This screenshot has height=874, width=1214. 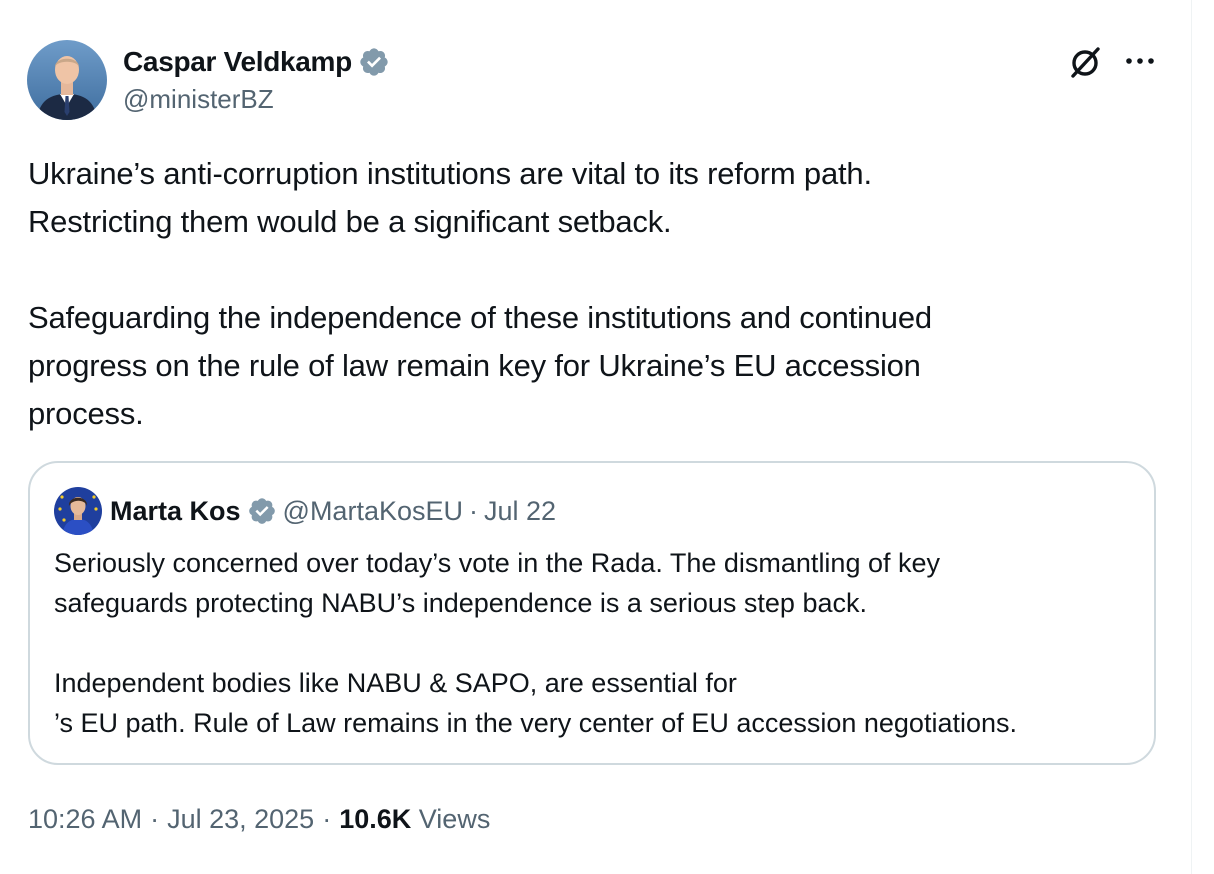 What do you see at coordinates (454, 819) in the screenshot?
I see `views-label: Views` at bounding box center [454, 819].